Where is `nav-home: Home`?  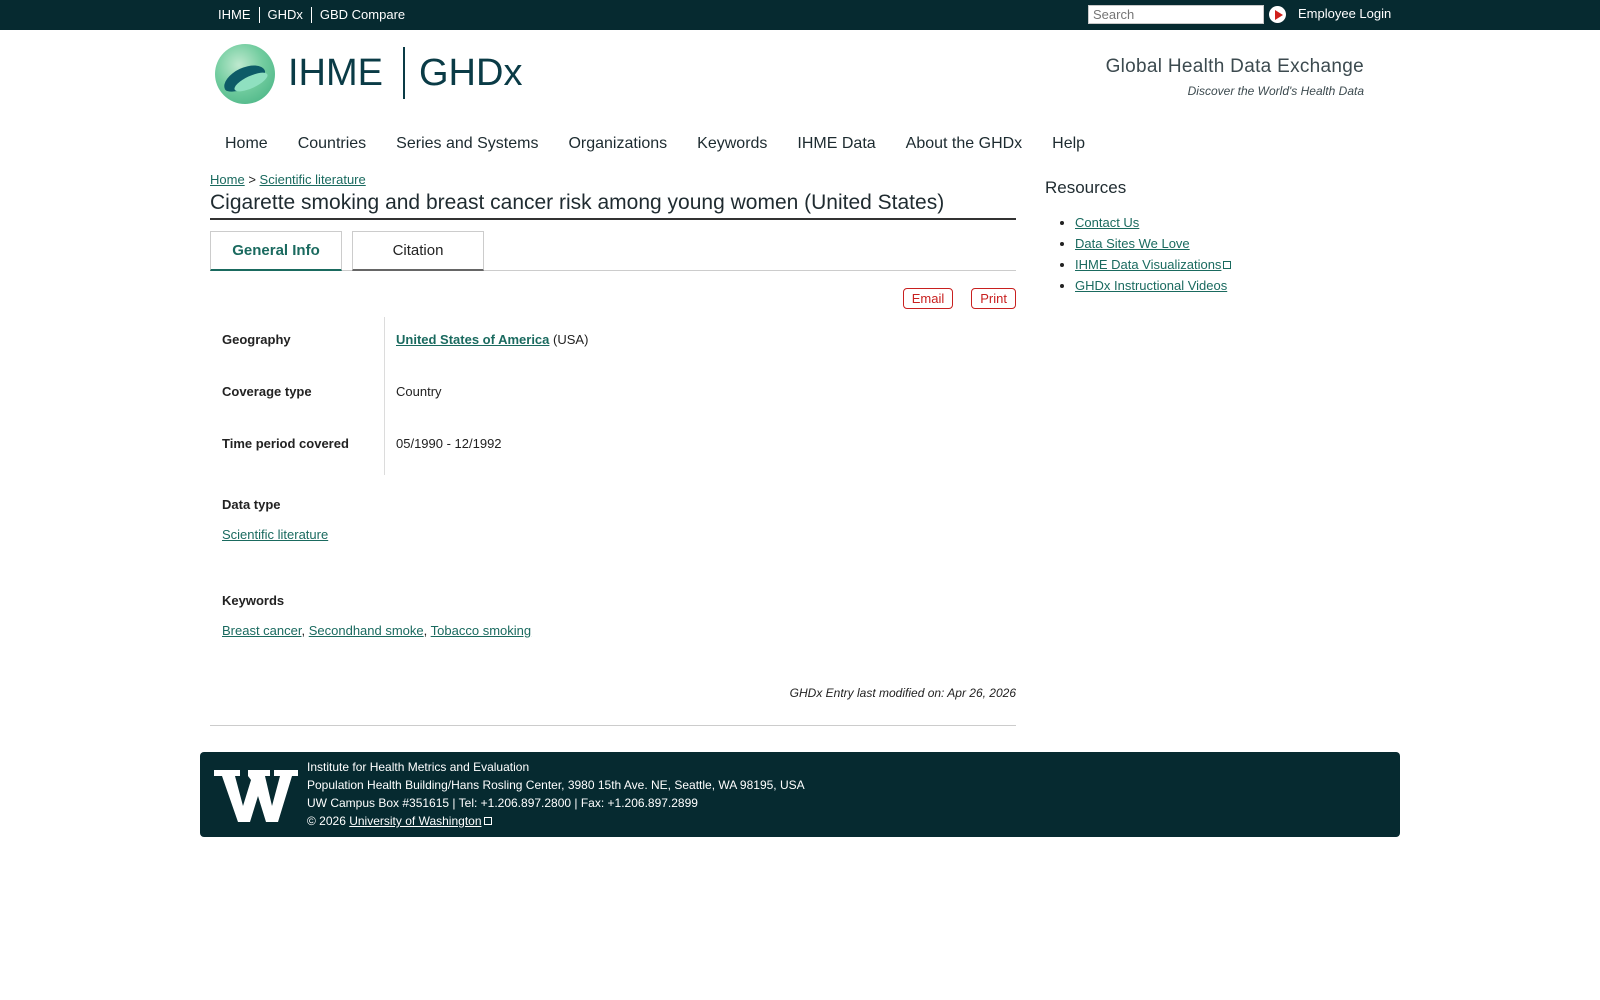 nav-home: Home is located at coordinates (246, 144).